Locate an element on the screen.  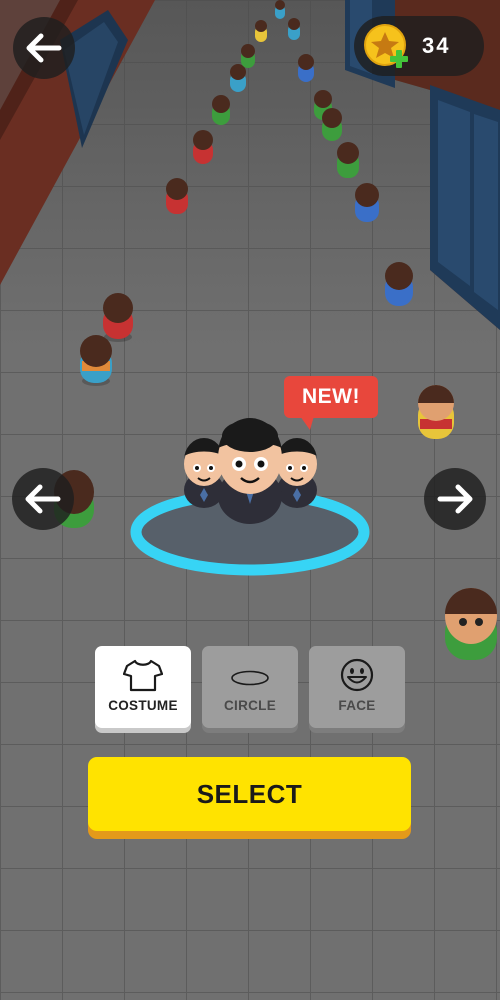
tab-costume: COSTUME is located at coordinates (143, 687).